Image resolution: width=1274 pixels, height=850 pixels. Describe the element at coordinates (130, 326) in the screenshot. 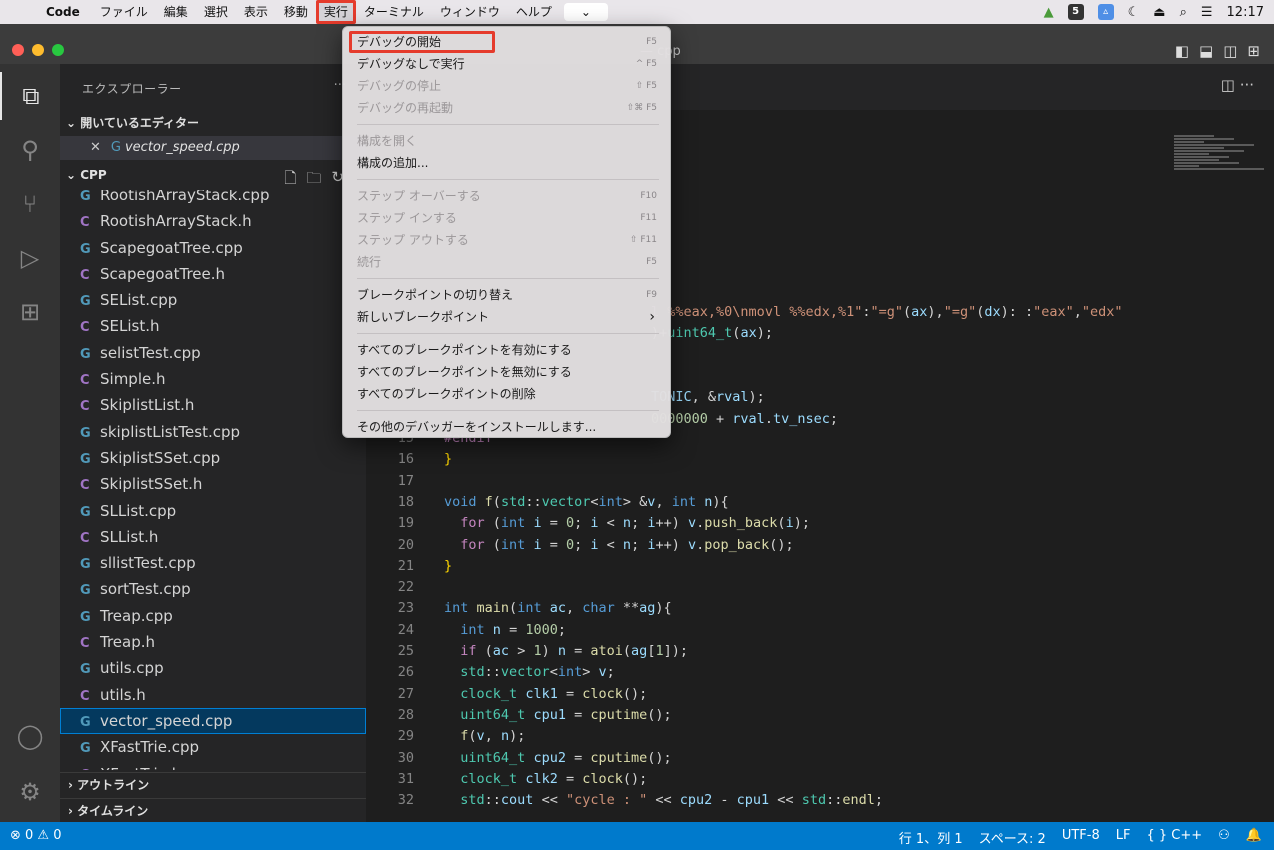

I see `file-name: SEList.h` at that location.